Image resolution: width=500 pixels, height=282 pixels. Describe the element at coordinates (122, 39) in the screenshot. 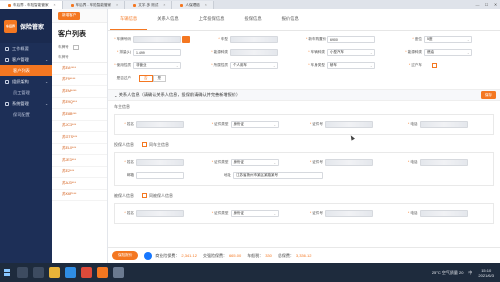

I see `field-label: *车牌号码` at that location.